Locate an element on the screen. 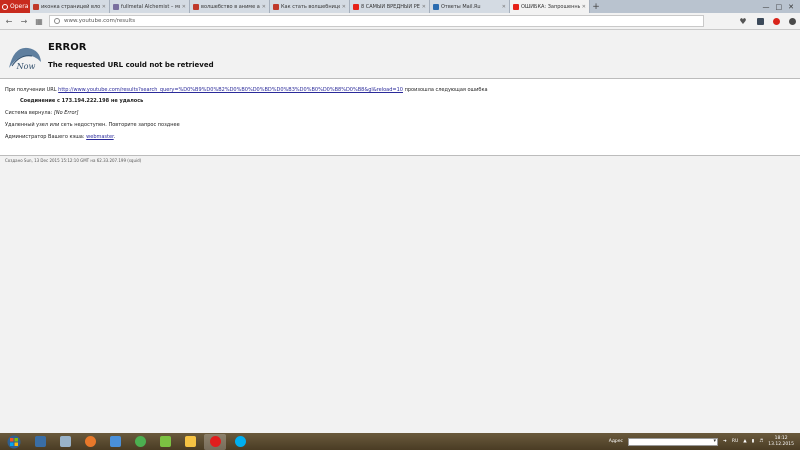 This screenshot has width=800, height=450. taskbar-app-icq is located at coordinates (165, 442).